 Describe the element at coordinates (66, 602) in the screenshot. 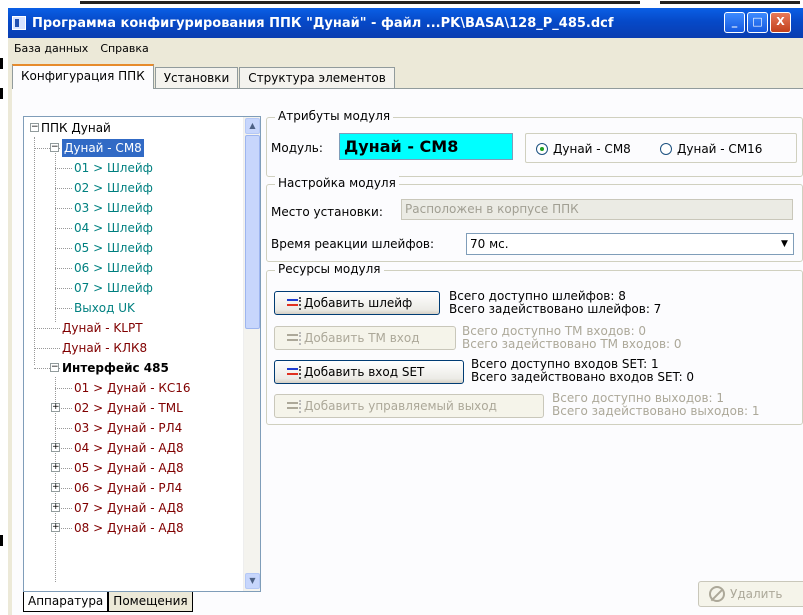

I see `tab-hardware: Аппаратура` at that location.